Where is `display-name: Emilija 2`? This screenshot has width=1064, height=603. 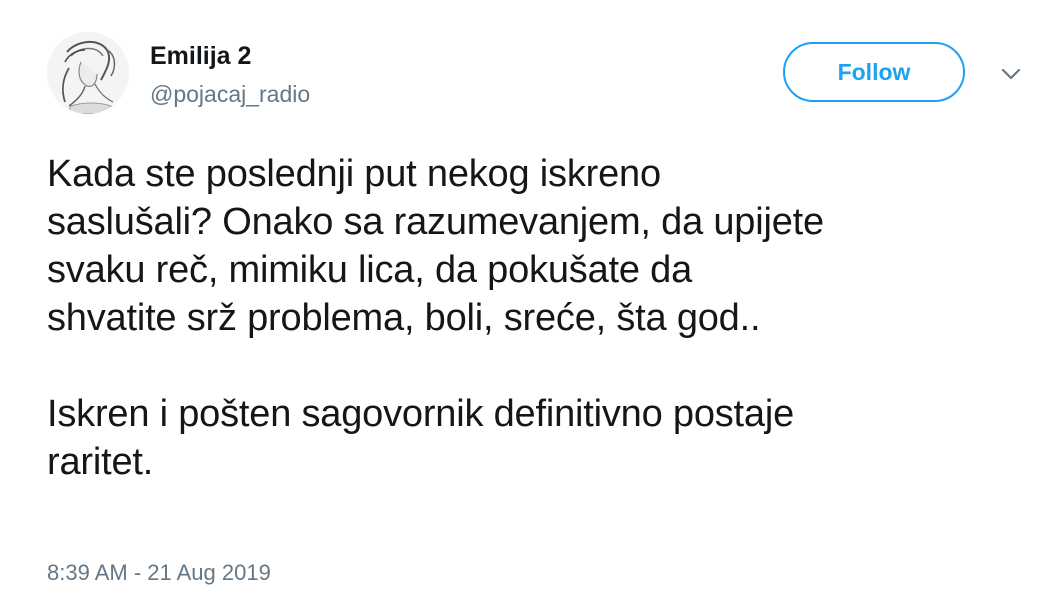 display-name: Emilija 2 is located at coordinates (200, 56).